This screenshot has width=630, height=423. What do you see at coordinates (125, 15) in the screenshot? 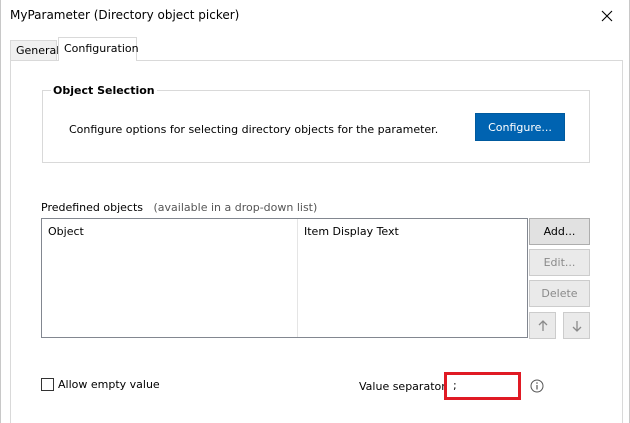
I see `window-title: MyParameter (Directory object picker)` at bounding box center [125, 15].